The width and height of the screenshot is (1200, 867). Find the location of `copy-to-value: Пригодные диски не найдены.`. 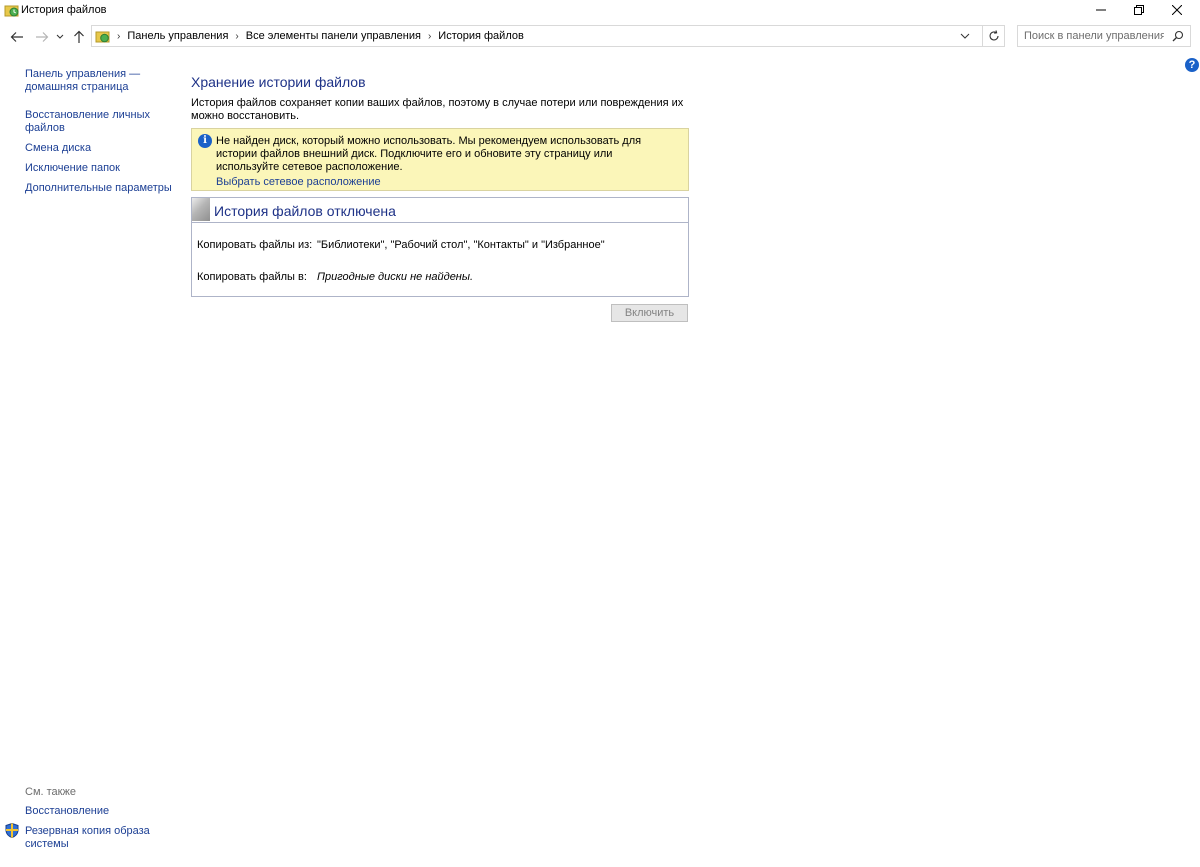

copy-to-value: Пригодные диски не найдены. is located at coordinates (395, 277).